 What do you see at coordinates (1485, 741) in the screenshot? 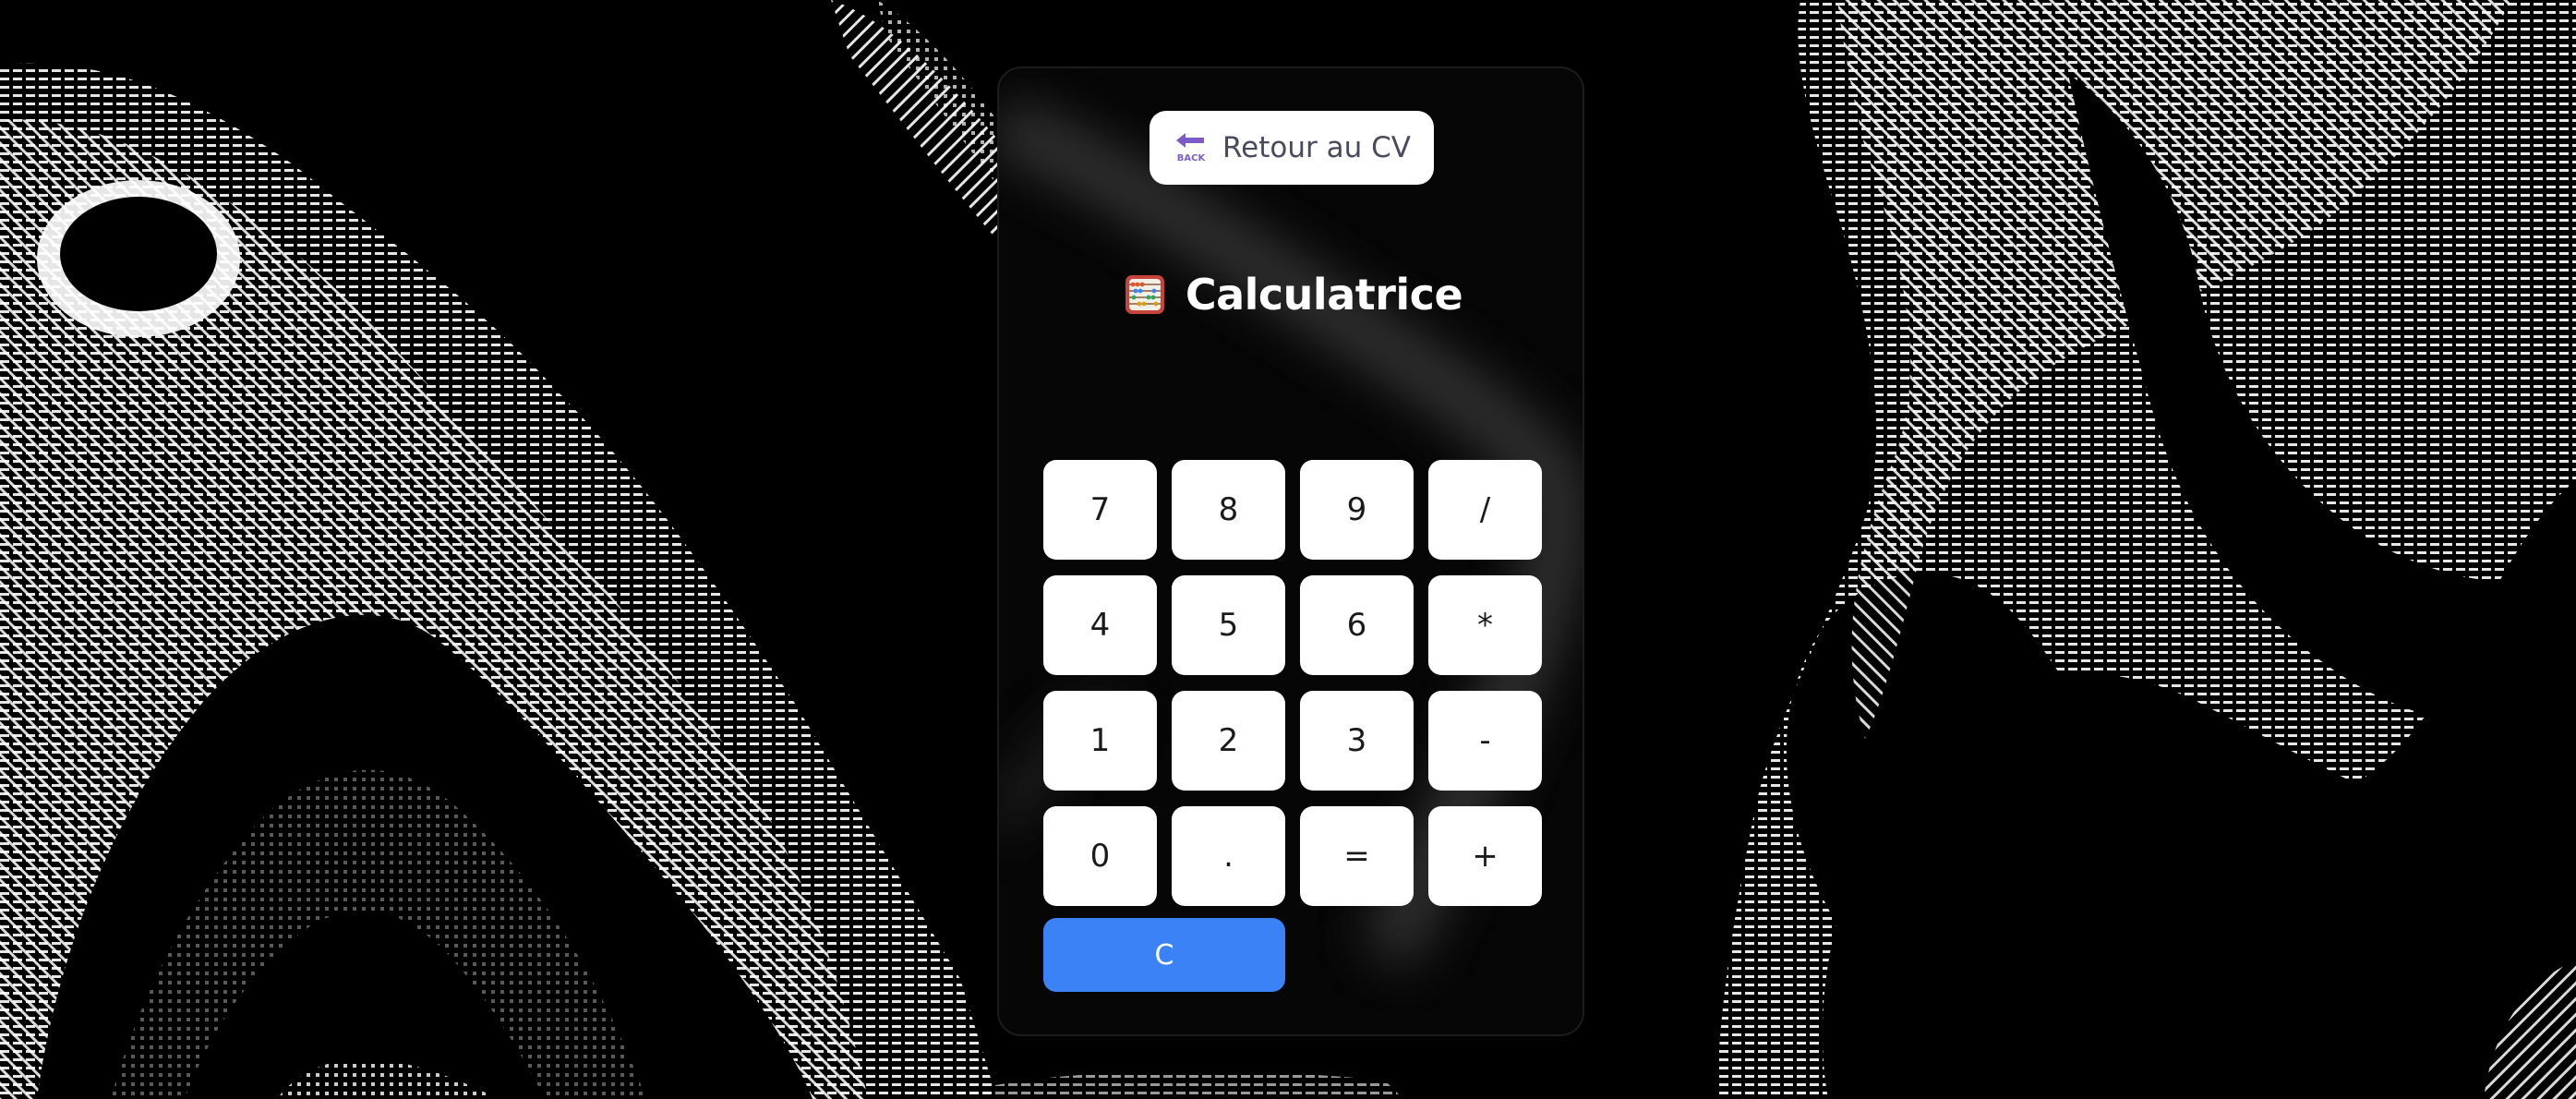
I see `key-subtract: -` at bounding box center [1485, 741].